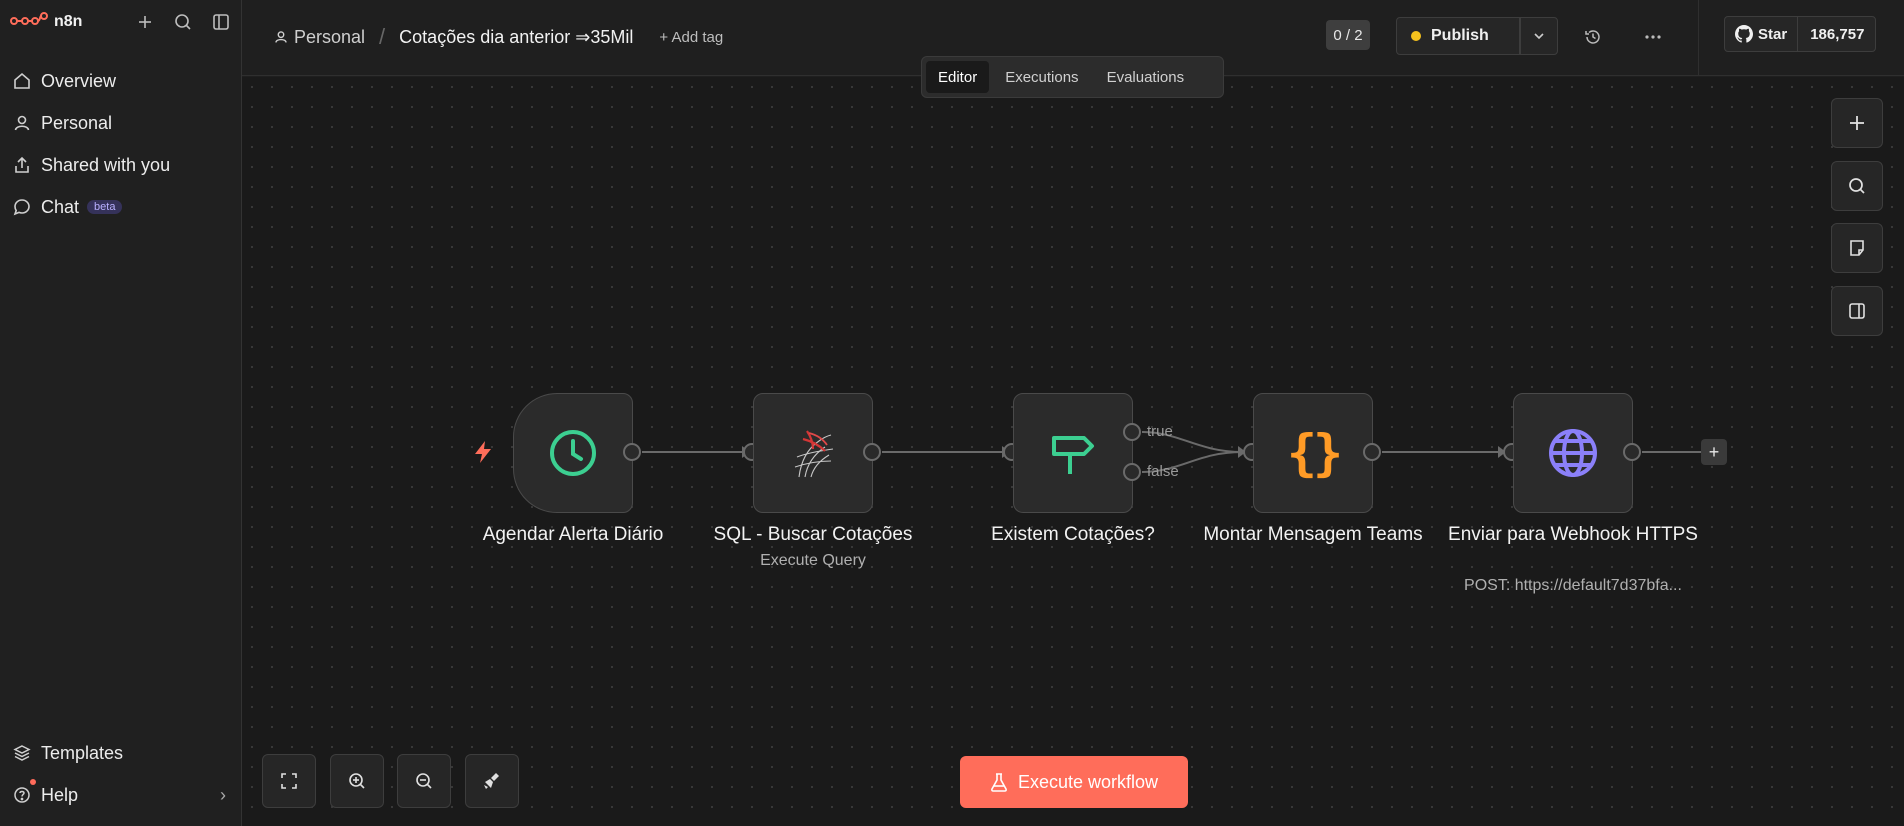  Describe the element at coordinates (121, 22) in the screenshot. I see `logo-row: n8n` at that location.